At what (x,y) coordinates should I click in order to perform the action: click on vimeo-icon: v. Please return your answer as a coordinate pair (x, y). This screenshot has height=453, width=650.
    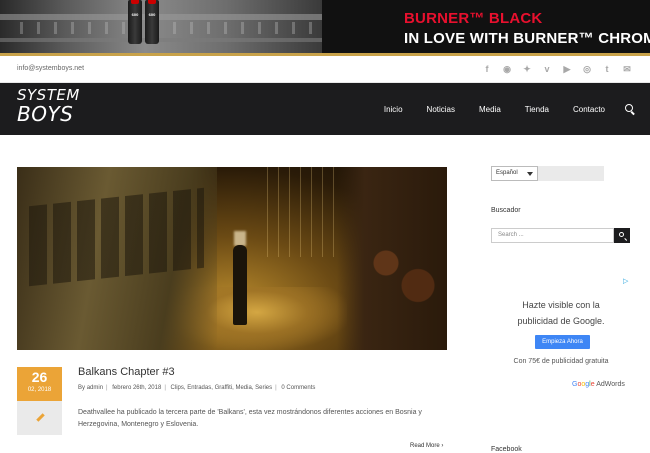
    Looking at the image, I should click on (547, 69).